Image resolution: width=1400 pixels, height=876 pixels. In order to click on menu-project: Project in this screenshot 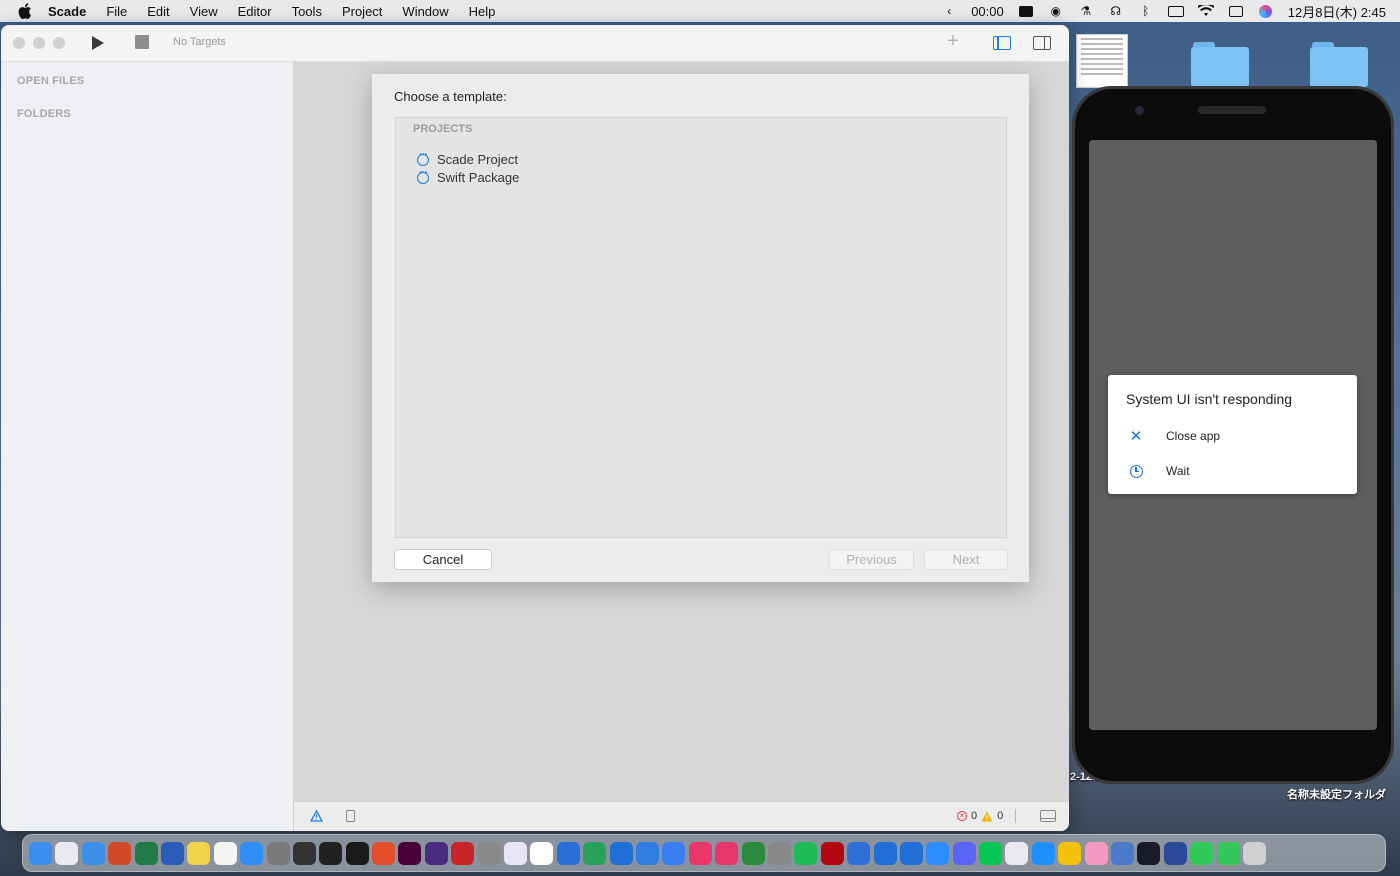, I will do `click(362, 11)`.